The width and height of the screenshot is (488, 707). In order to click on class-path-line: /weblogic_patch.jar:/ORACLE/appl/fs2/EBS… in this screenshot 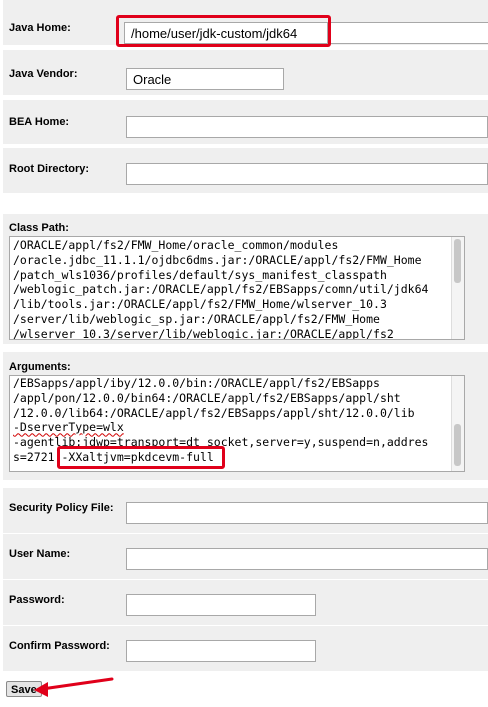, I will do `click(221, 289)`.